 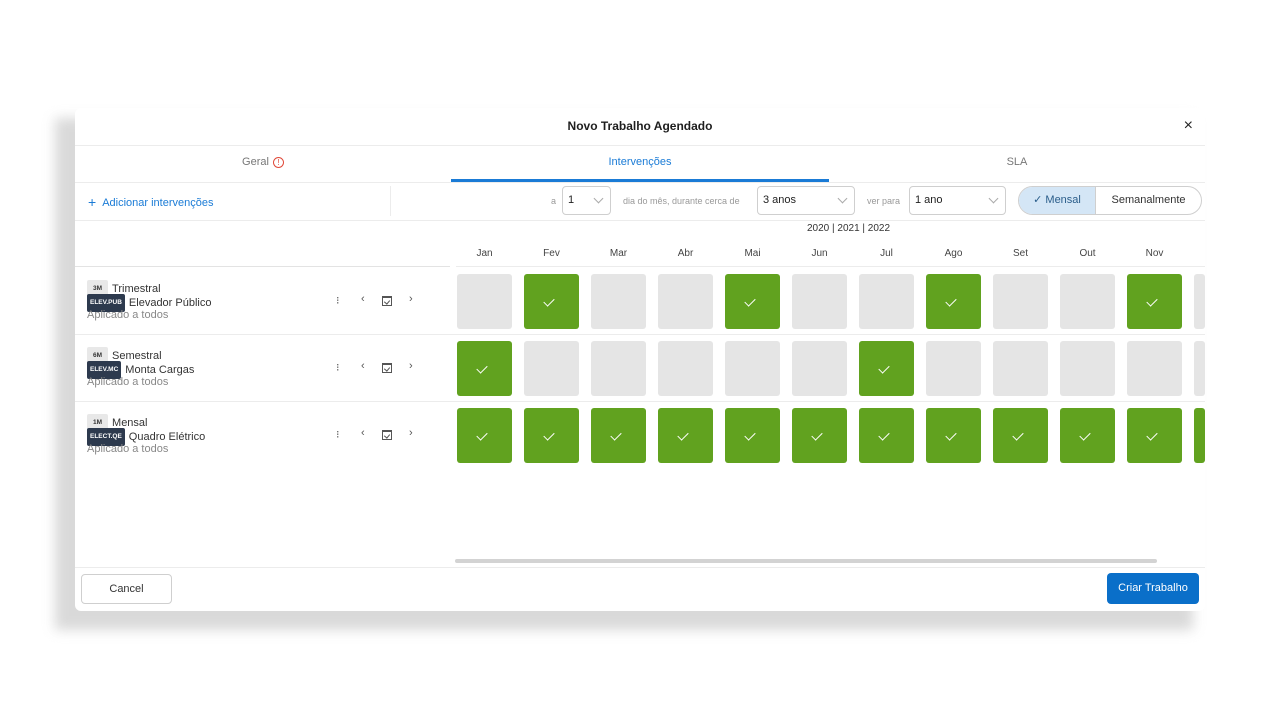 I want to click on day-month-label: dia do mês, durante cerca de, so click(x=681, y=201).